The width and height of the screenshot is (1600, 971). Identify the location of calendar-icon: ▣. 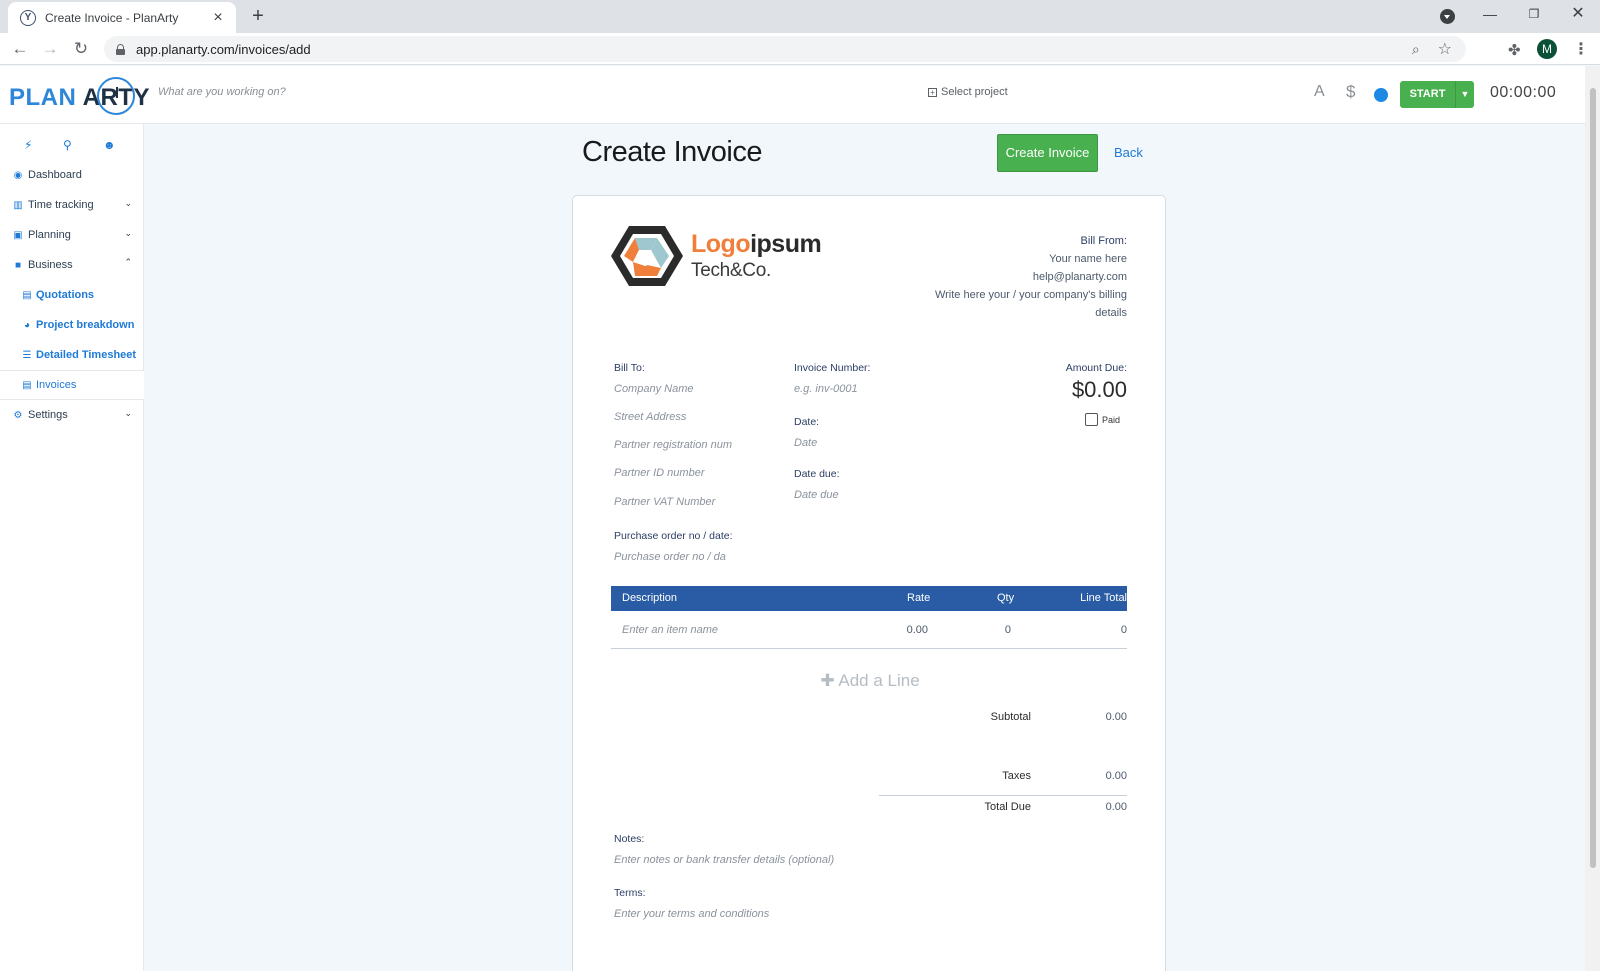
(18, 235).